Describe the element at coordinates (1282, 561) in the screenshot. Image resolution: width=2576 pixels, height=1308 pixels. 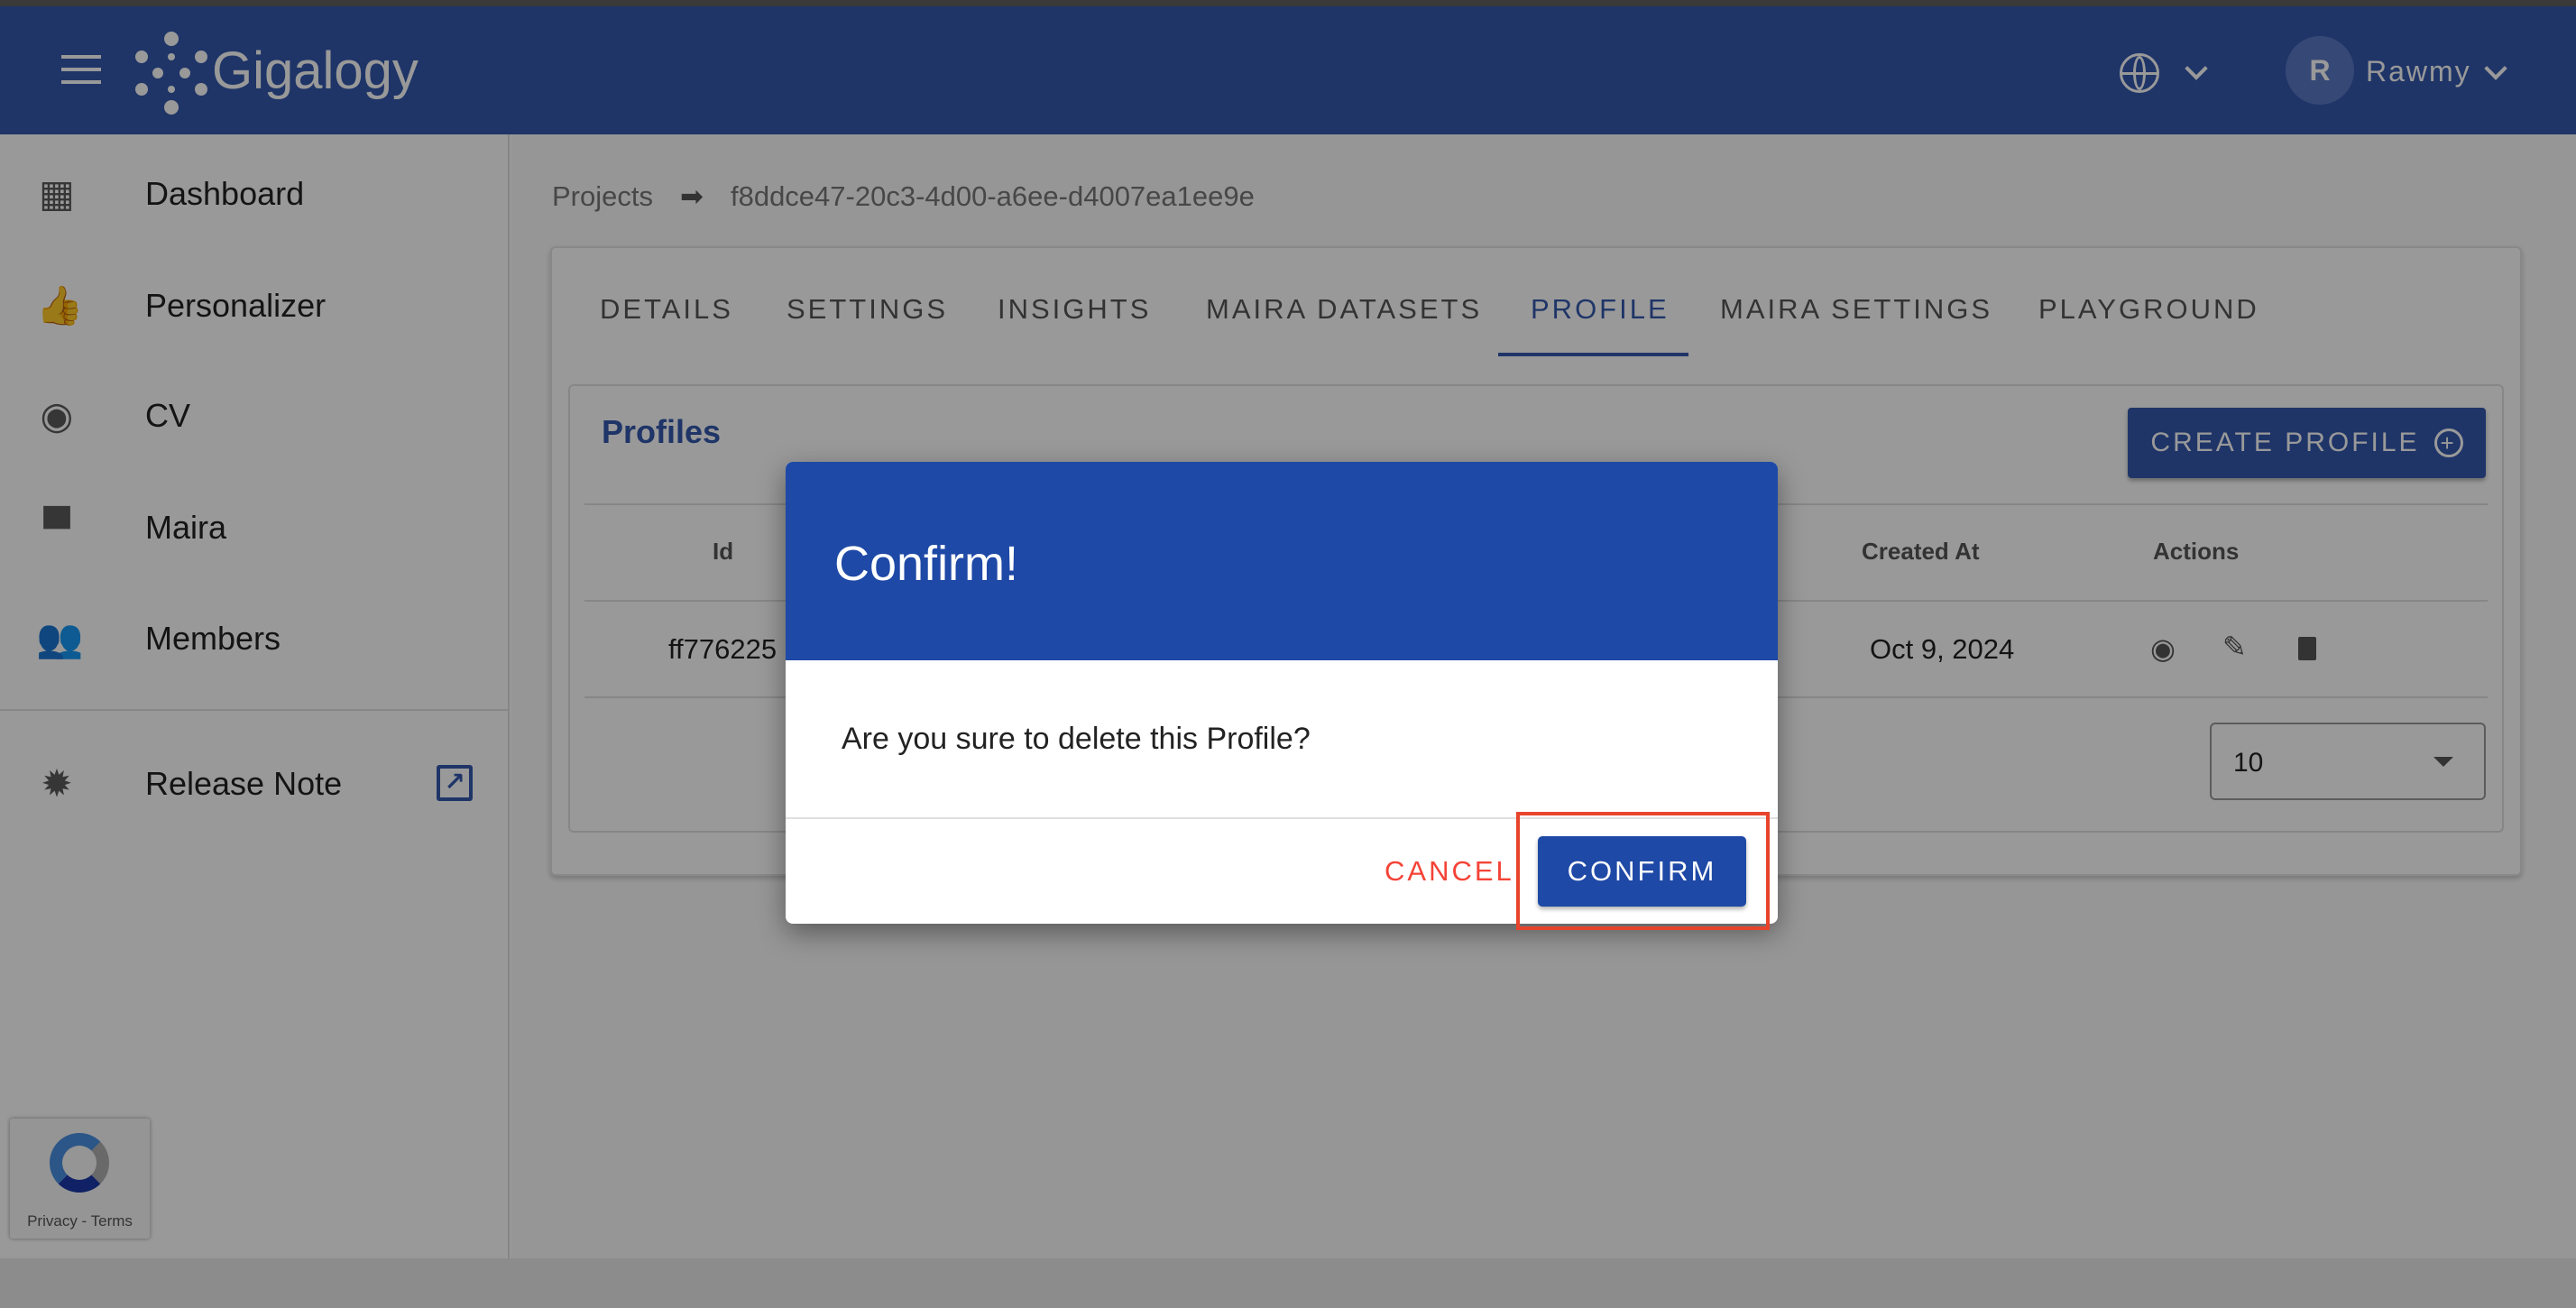
I see `dialog-header: Confirm!` at that location.